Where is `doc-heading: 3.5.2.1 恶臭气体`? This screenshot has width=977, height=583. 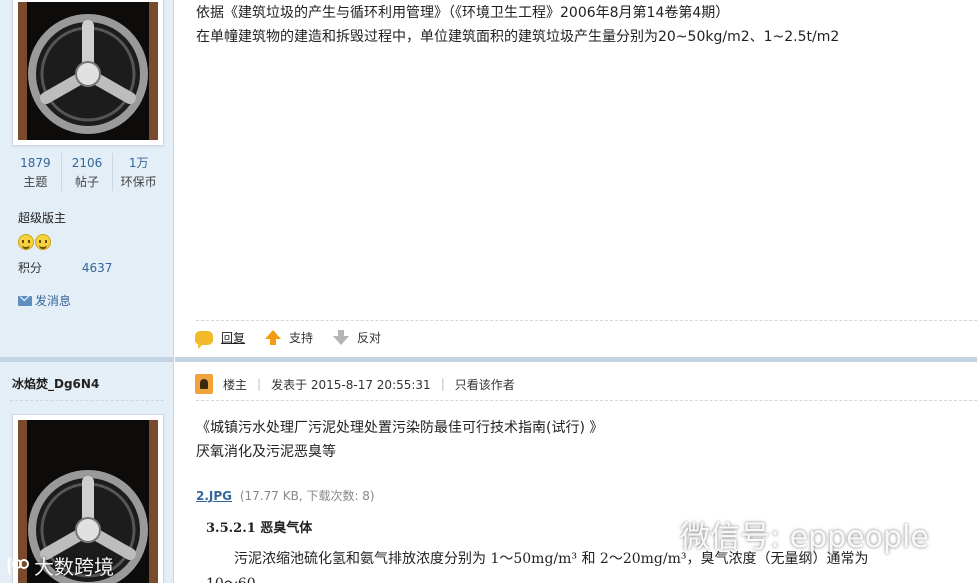 doc-heading: 3.5.2.1 恶臭气体 is located at coordinates (259, 528).